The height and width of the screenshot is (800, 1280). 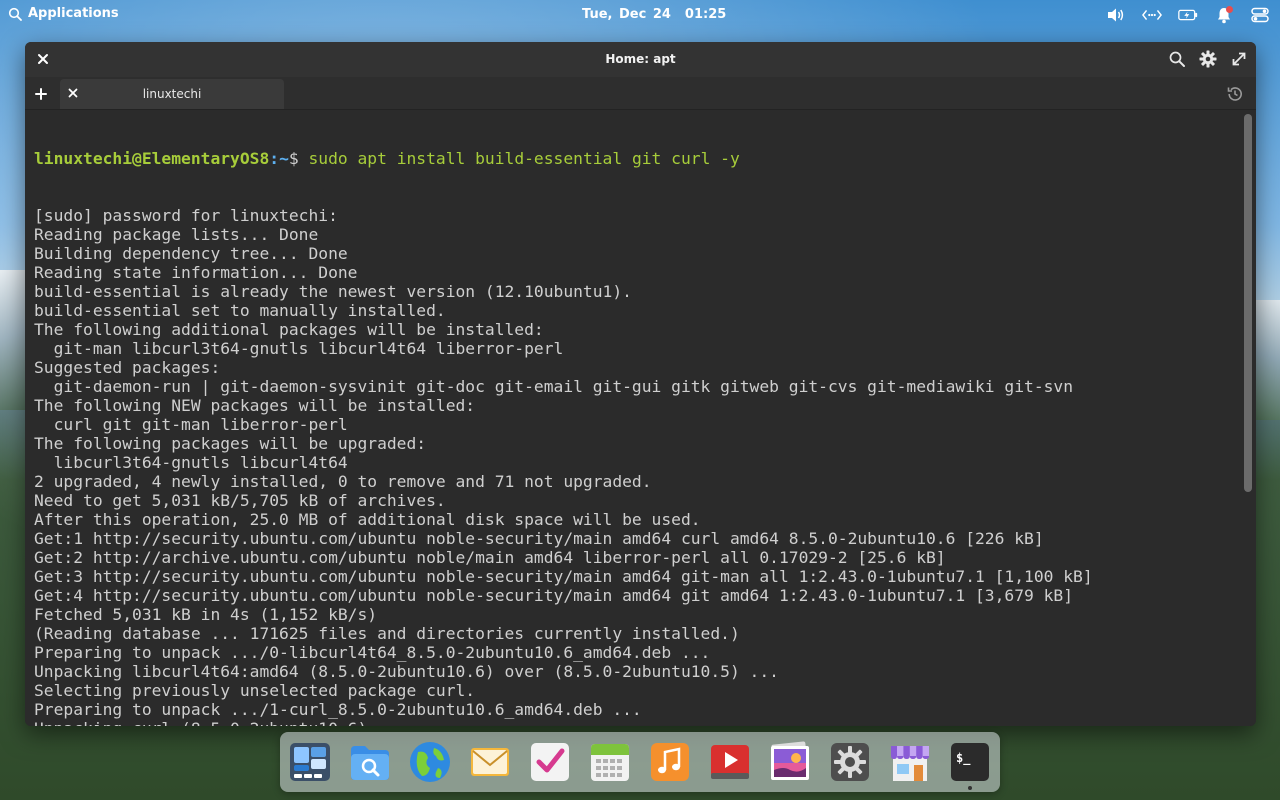 I want to click on tab-bar: linuxtechi, so click(x=640, y=93).